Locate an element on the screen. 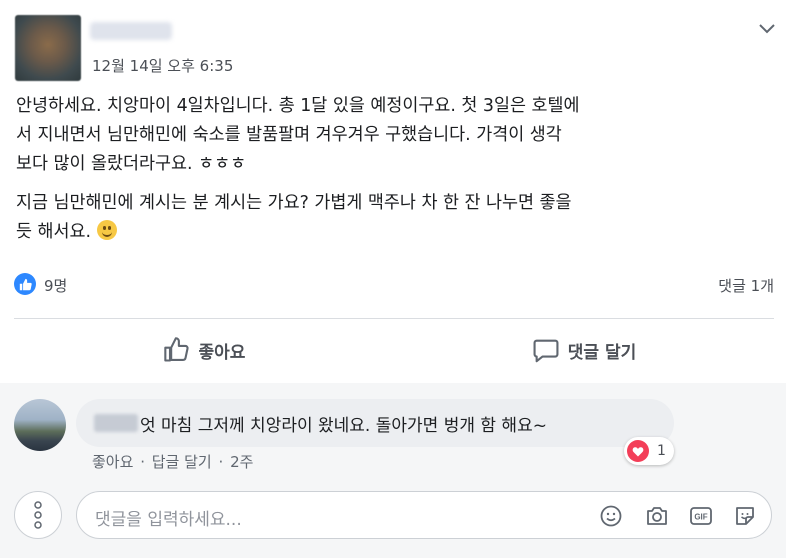 The height and width of the screenshot is (558, 786). speech-bubble-icon is located at coordinates (546, 351).